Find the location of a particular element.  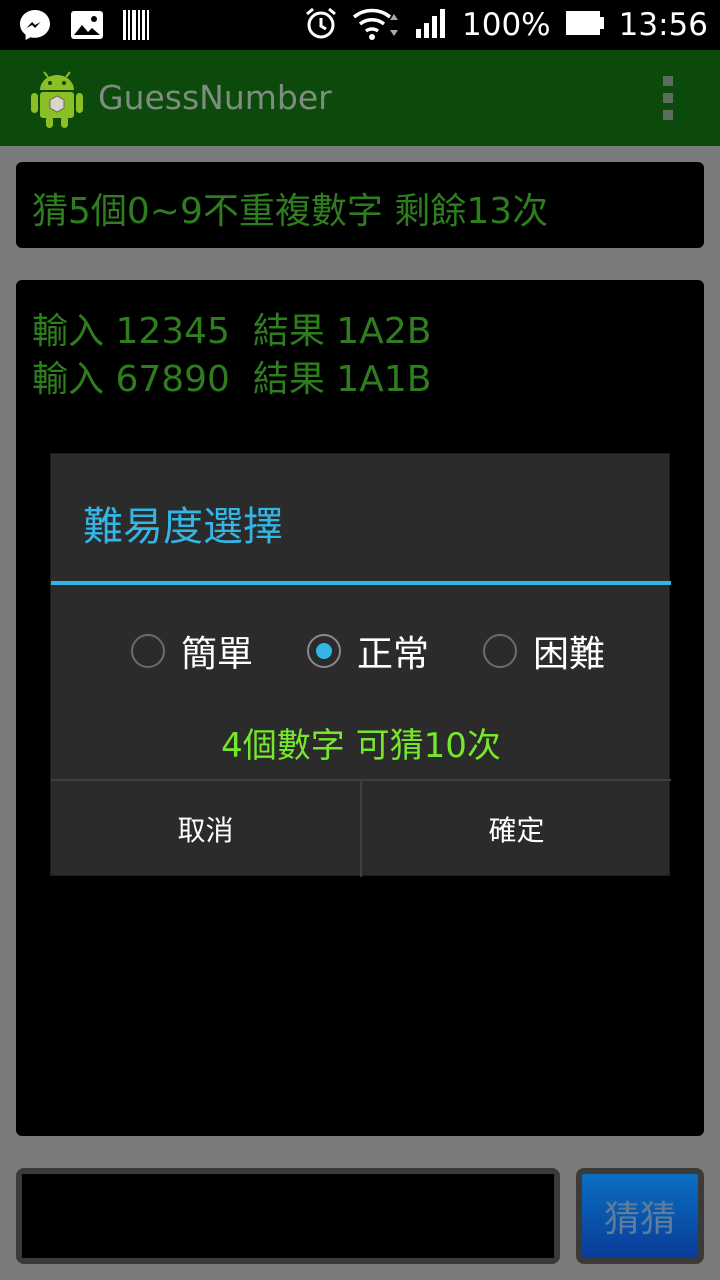

radio-label: 困難 is located at coordinates (569, 654).